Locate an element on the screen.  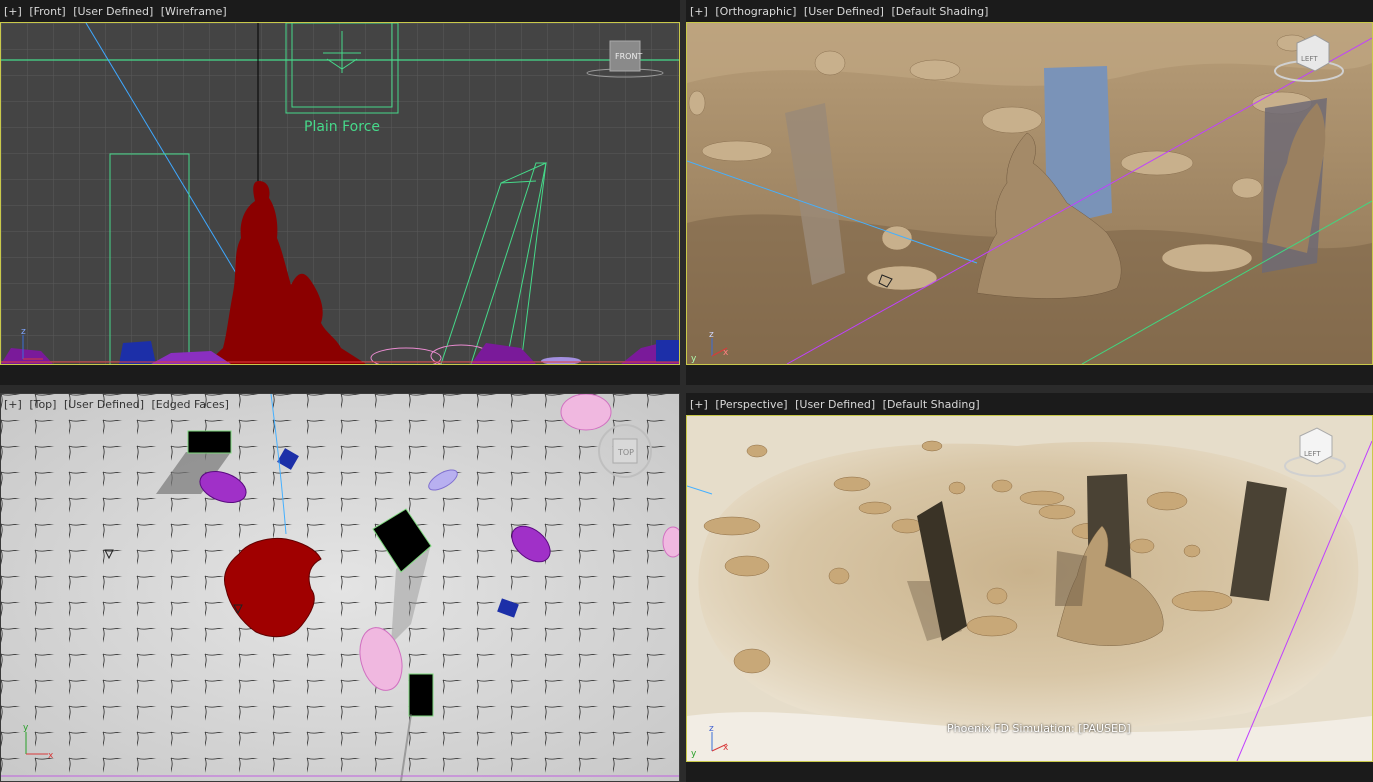
viewport-shading-menu: [Edged Faces] is located at coordinates (190, 404).